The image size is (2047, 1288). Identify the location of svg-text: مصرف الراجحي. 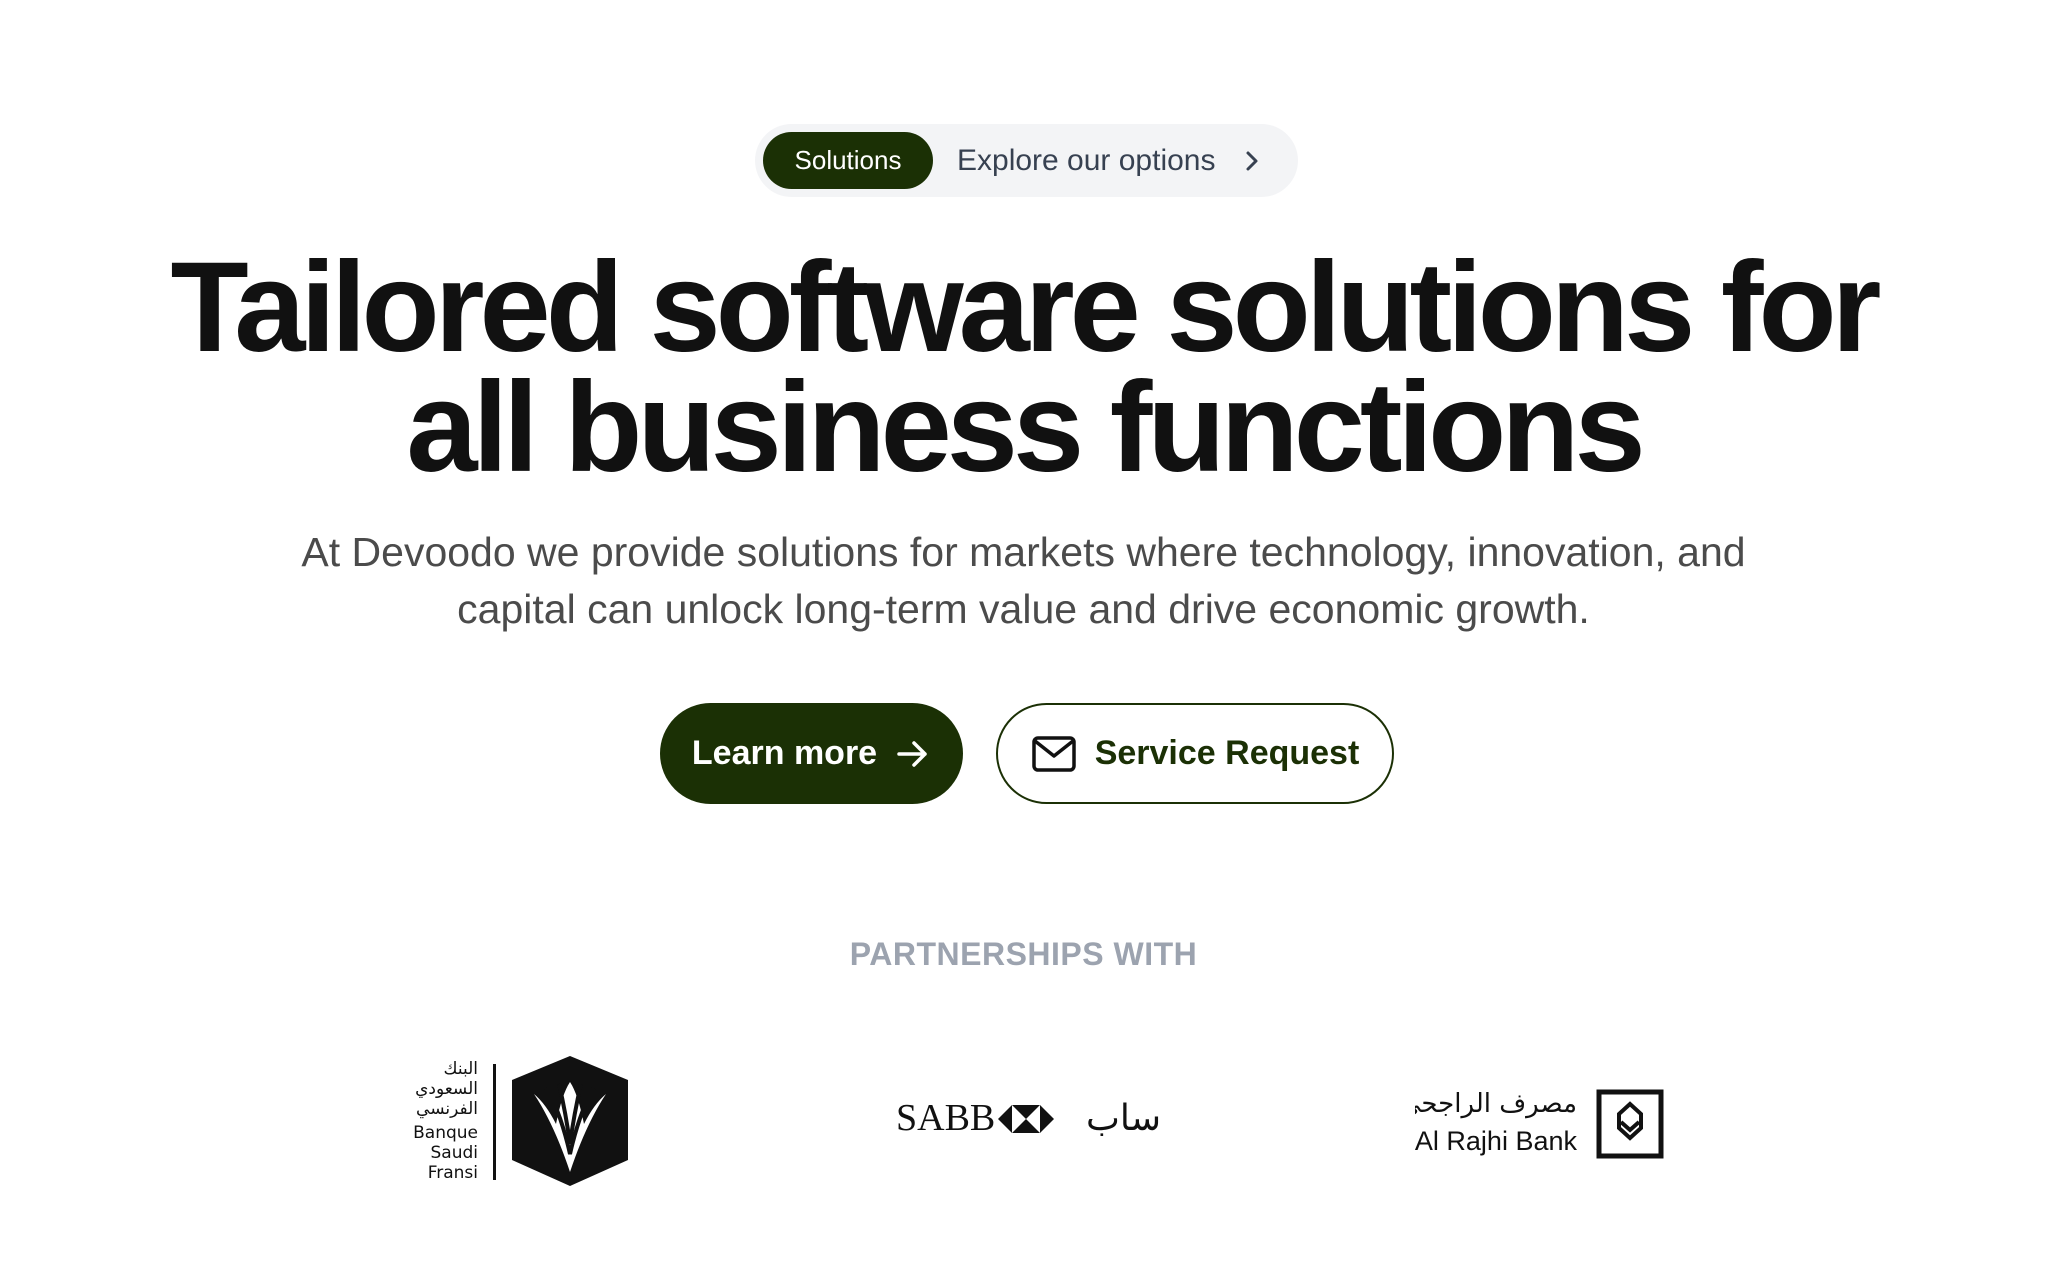
(1496, 1104).